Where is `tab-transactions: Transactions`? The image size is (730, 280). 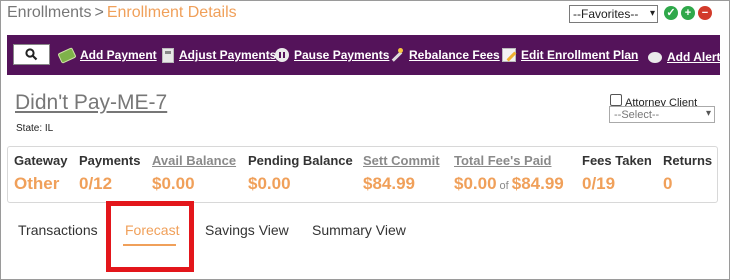
tab-transactions: Transactions is located at coordinates (58, 230).